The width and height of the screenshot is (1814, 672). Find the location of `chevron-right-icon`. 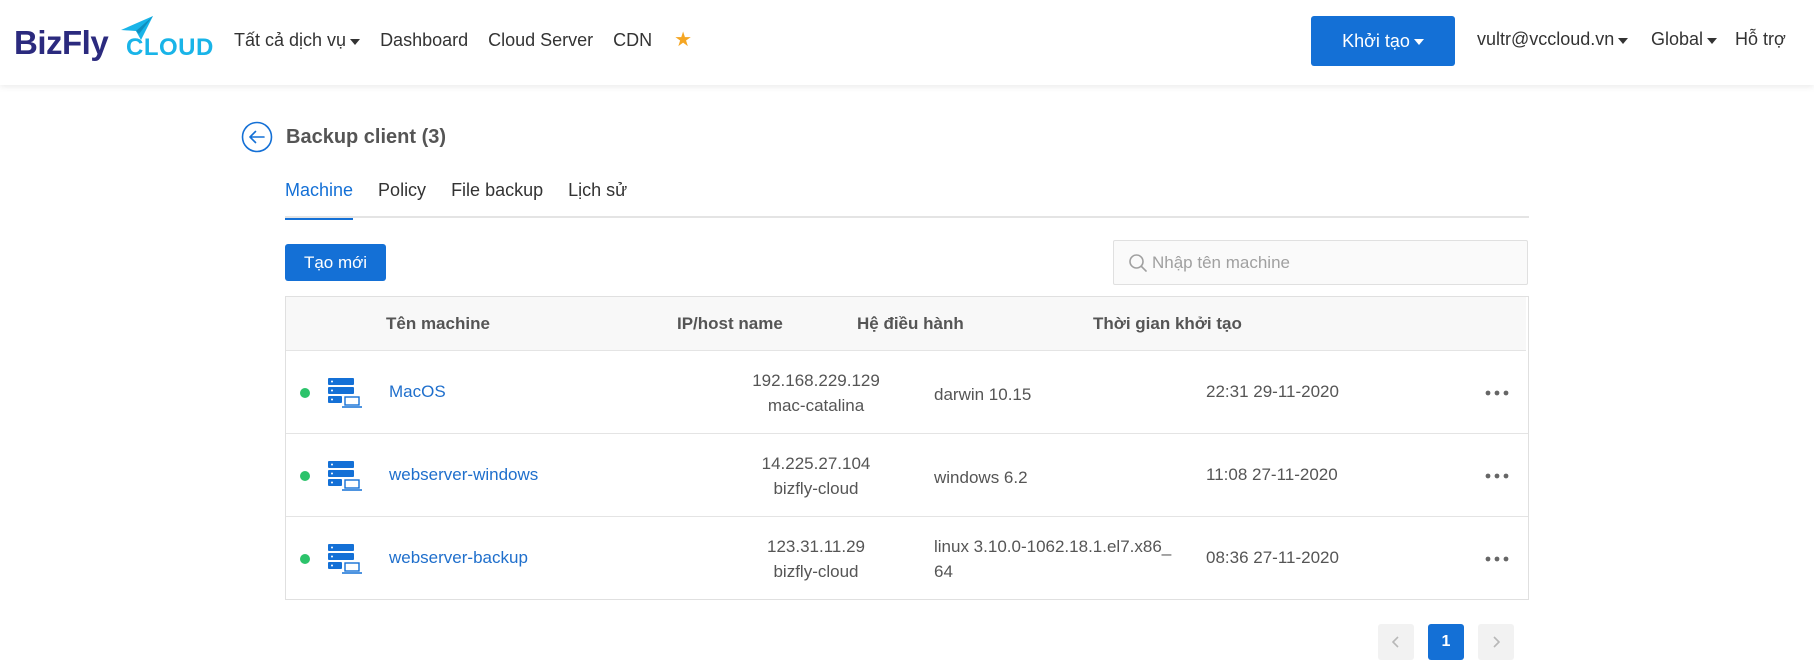

chevron-right-icon is located at coordinates (1497, 642).